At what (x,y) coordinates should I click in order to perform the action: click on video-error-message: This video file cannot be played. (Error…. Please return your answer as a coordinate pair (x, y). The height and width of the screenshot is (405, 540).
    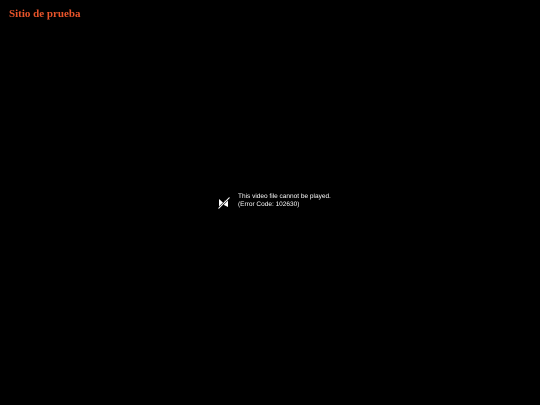
    Looking at the image, I should click on (274, 201).